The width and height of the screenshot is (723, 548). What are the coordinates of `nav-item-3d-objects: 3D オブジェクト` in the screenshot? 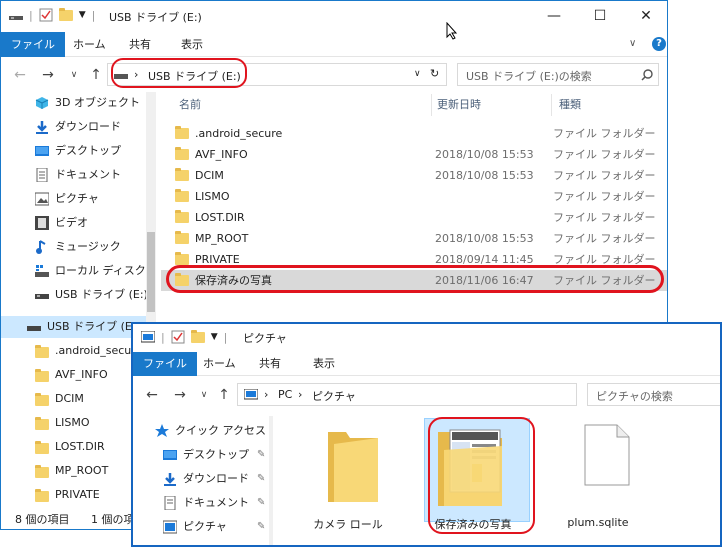 It's located at (73, 103).